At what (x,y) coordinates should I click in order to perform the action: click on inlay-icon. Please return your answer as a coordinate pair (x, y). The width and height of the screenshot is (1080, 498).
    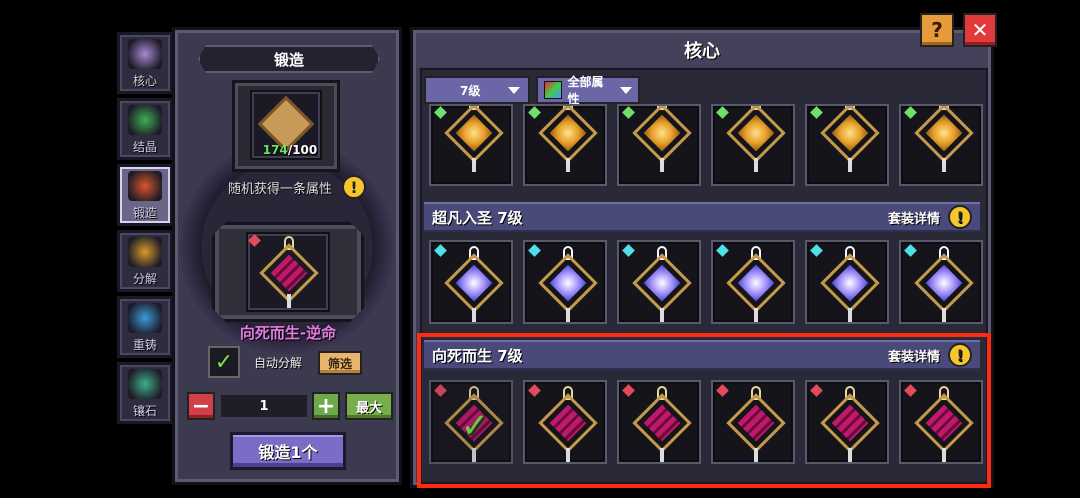
    Looking at the image, I should click on (145, 384).